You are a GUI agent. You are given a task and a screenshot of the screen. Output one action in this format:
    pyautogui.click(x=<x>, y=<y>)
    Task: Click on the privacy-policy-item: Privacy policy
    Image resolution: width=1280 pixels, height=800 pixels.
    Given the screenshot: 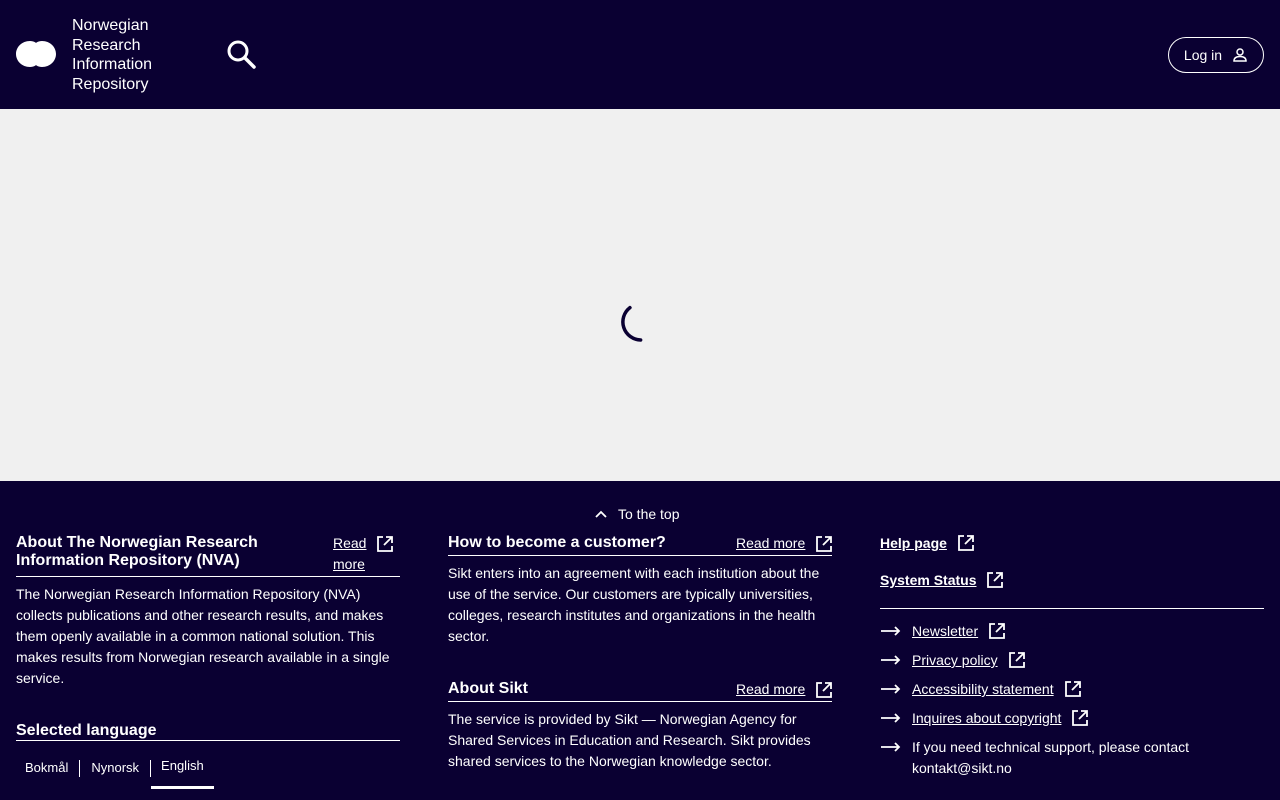 What is the action you would take?
    pyautogui.click(x=953, y=660)
    